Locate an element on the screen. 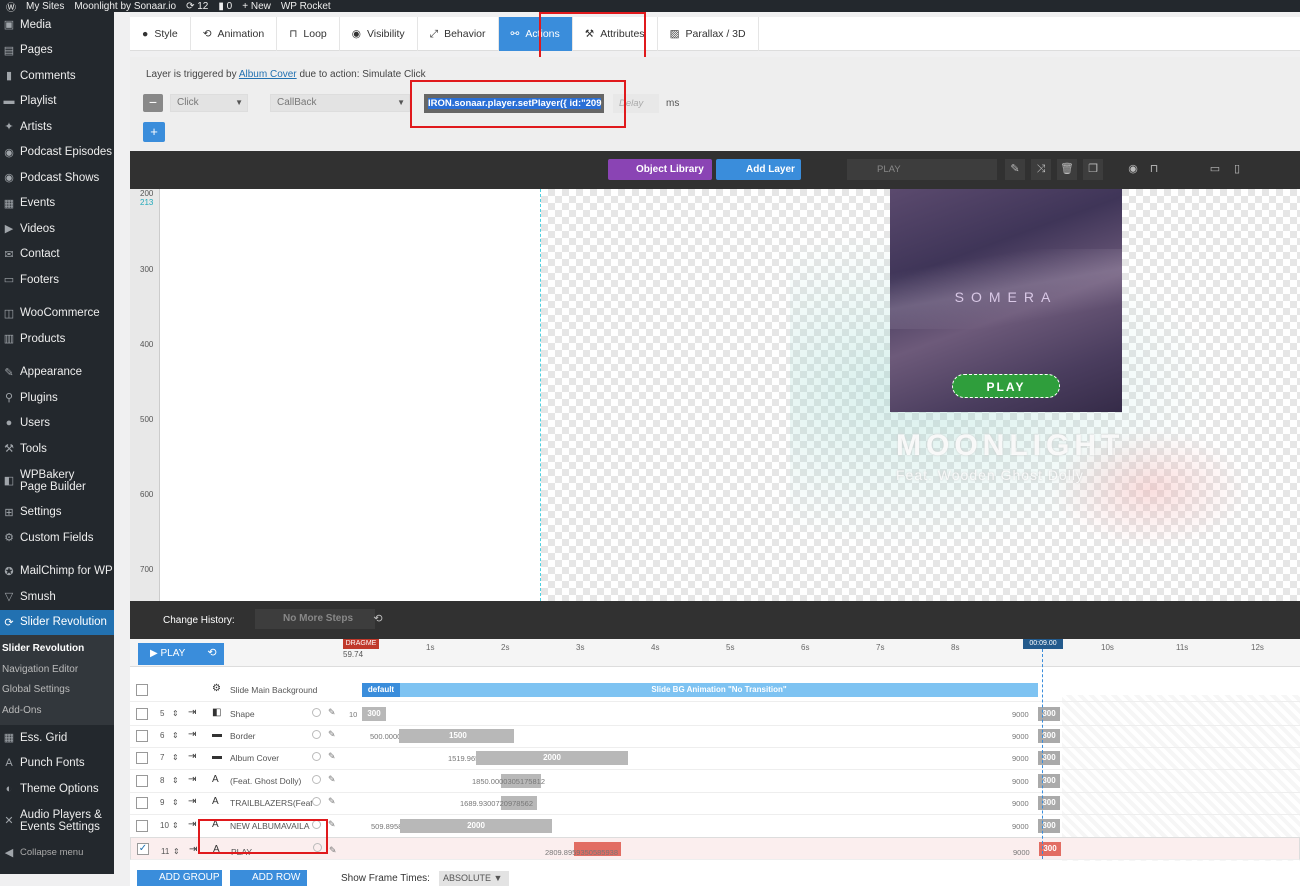  sidebar-item-contact: ✉ Contact is located at coordinates (57, 255).